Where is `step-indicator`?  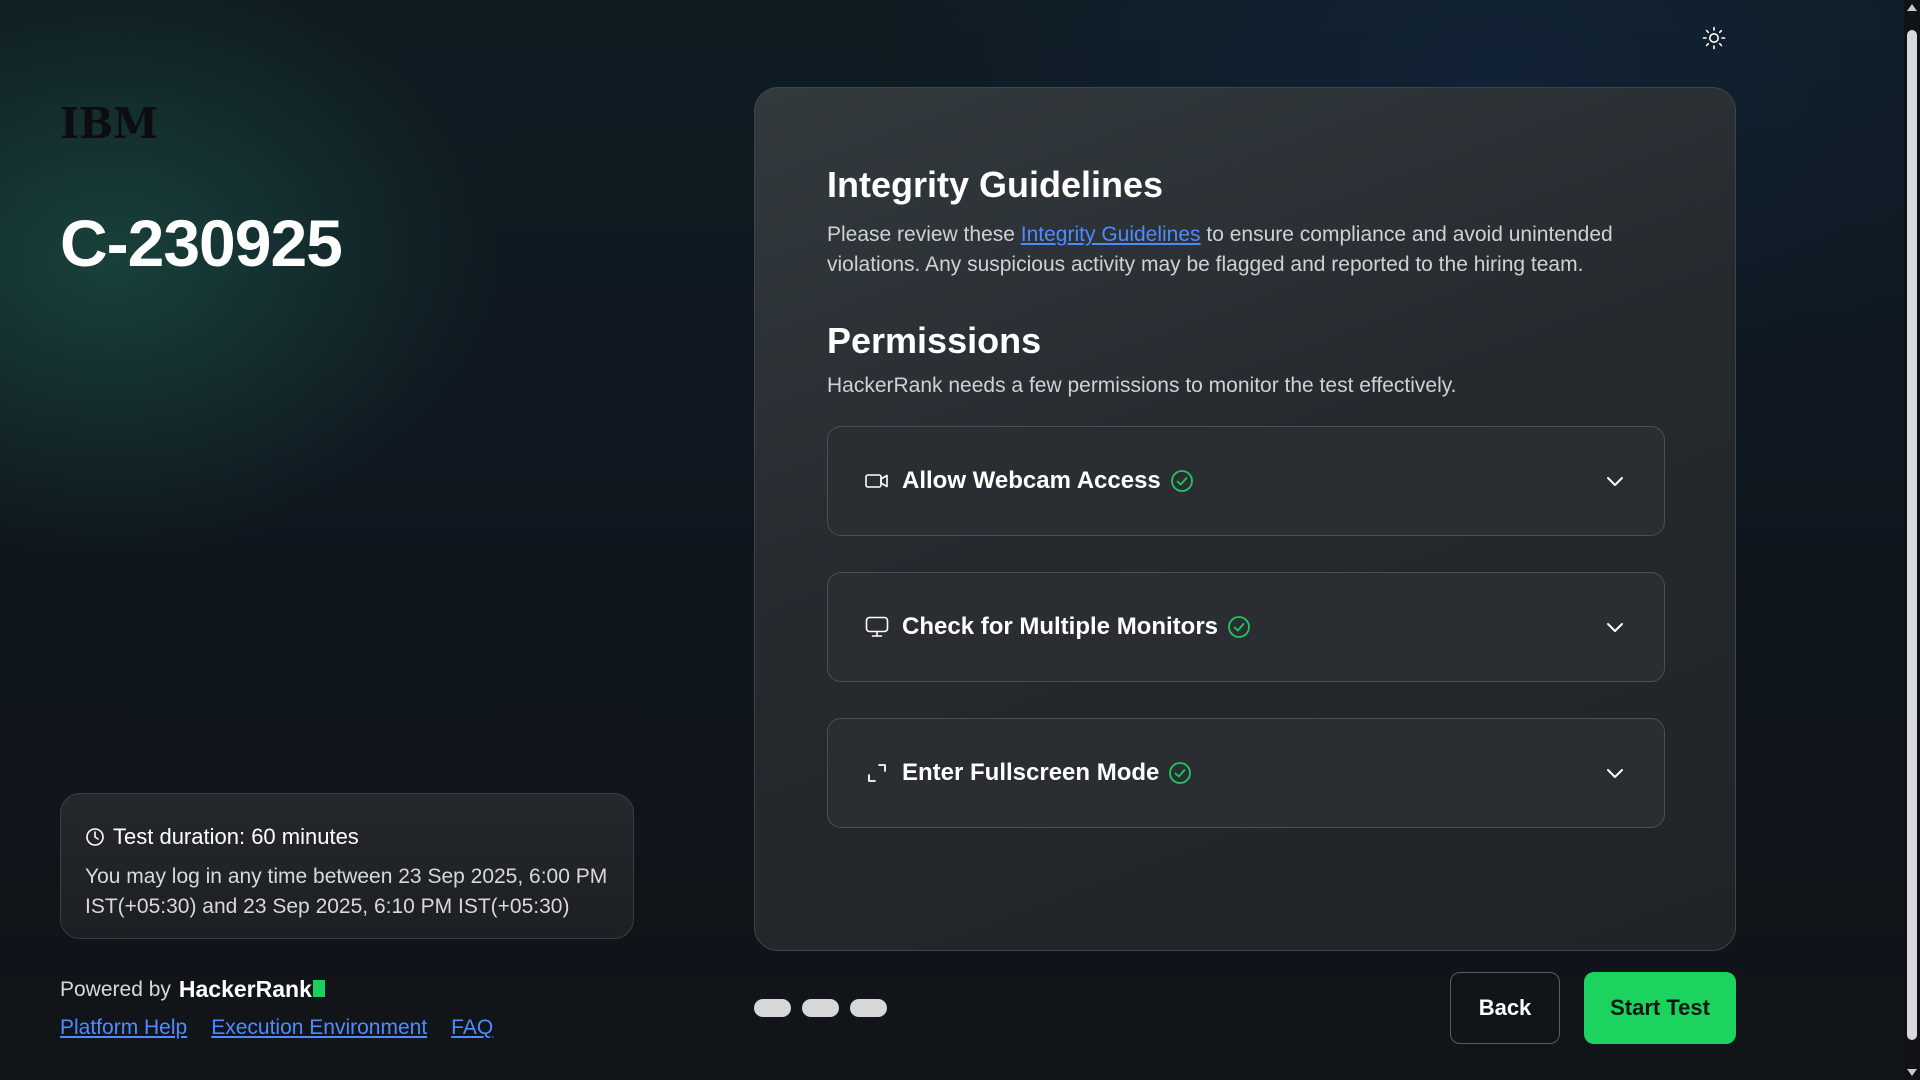 step-indicator is located at coordinates (820, 1008).